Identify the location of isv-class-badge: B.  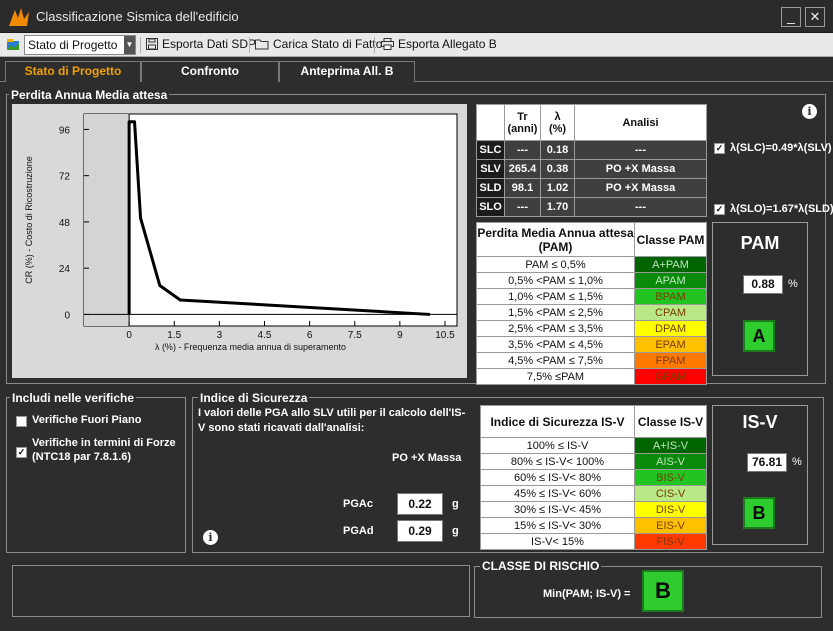
(759, 513).